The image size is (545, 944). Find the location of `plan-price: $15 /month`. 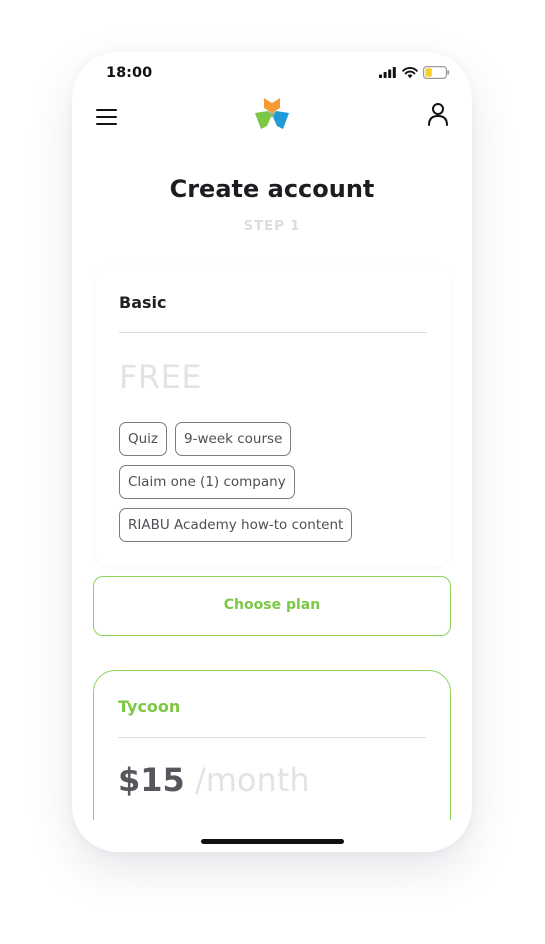

plan-price: $15 /month is located at coordinates (214, 780).